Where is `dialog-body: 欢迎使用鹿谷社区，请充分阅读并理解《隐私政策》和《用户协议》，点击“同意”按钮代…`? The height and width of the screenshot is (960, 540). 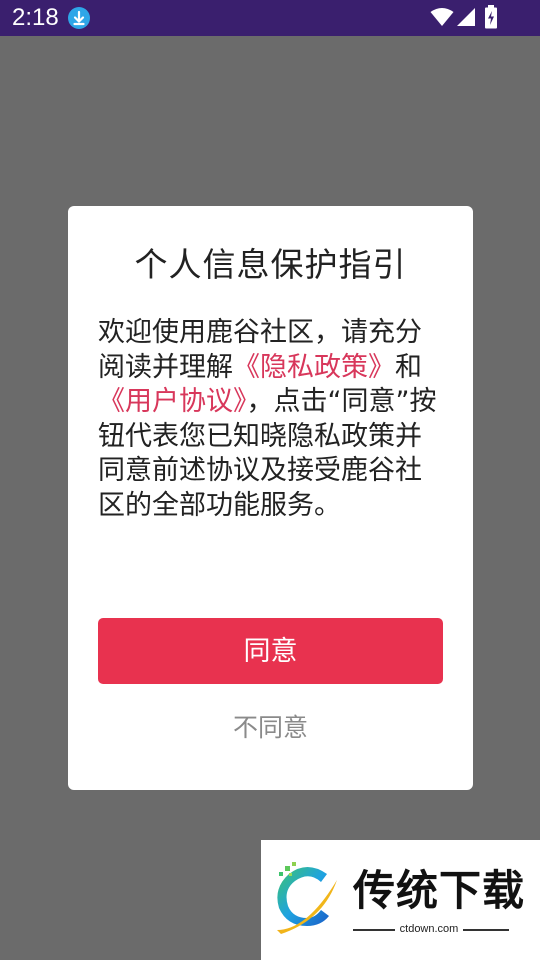 dialog-body: 欢迎使用鹿谷社区，请充分阅读并理解《隐私政策》和《用户协议》，点击“同意”按钮代… is located at coordinates (270, 419).